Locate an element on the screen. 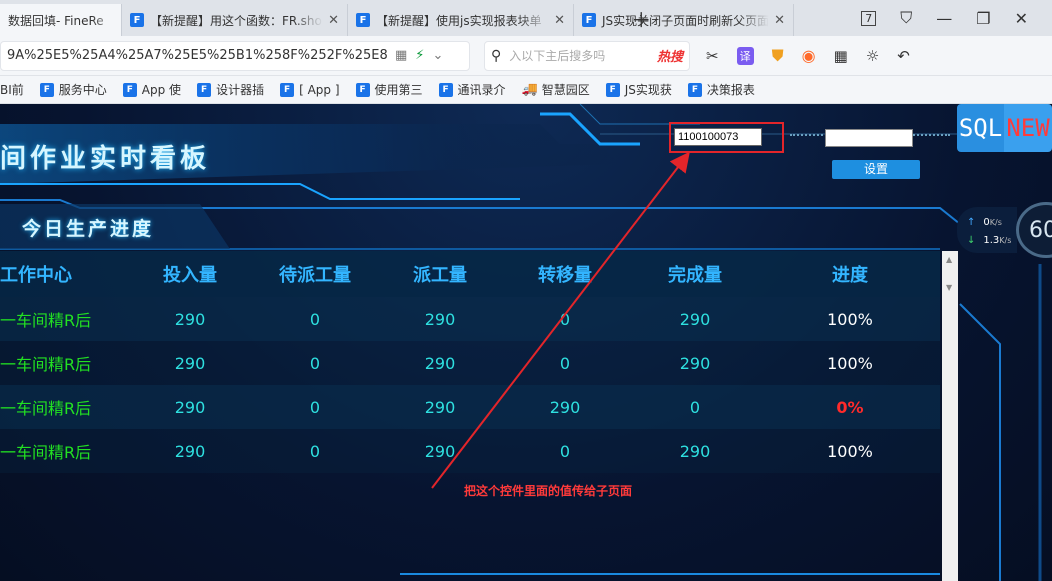  bookmark-label: 智慧园区 is located at coordinates (565, 90).